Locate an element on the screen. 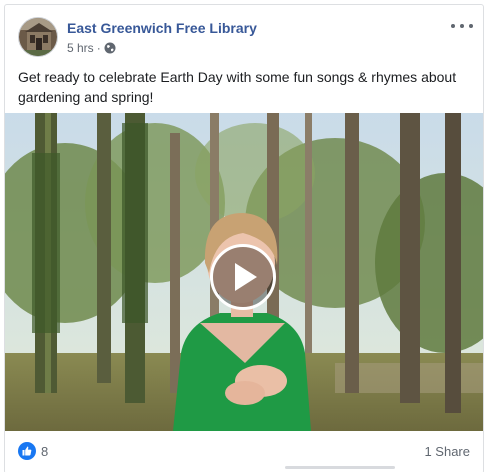  page-avatar is located at coordinates (38, 37).